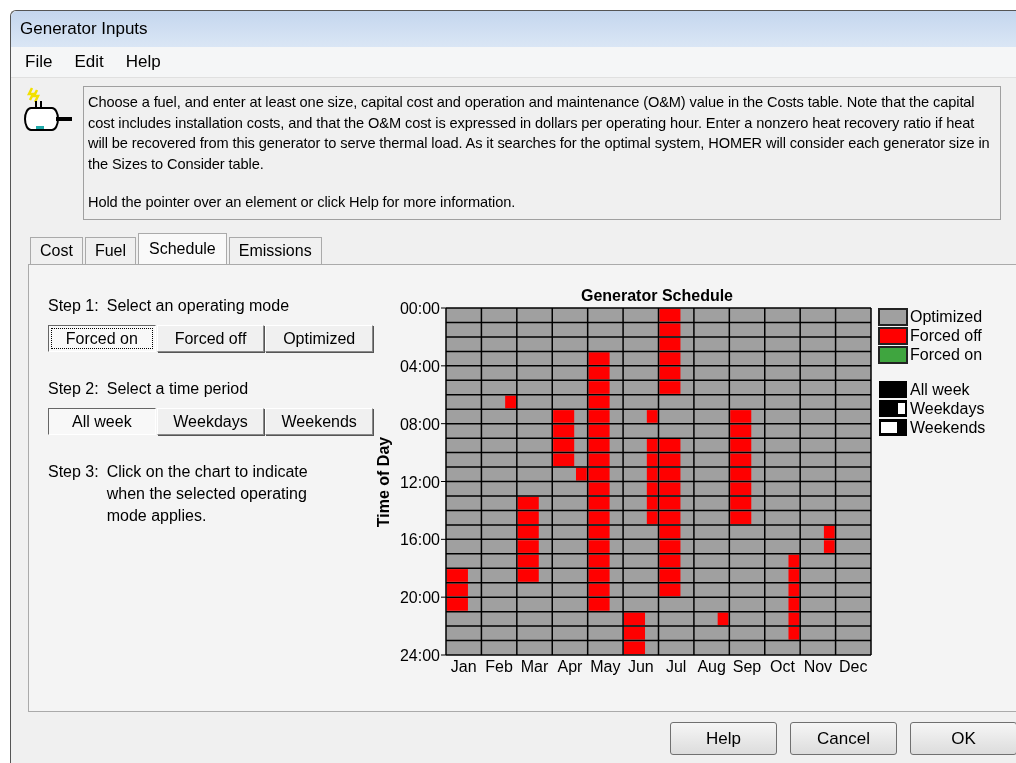 The width and height of the screenshot is (1016, 763). I want to click on window-title: Generator Inputs, so click(84, 29).